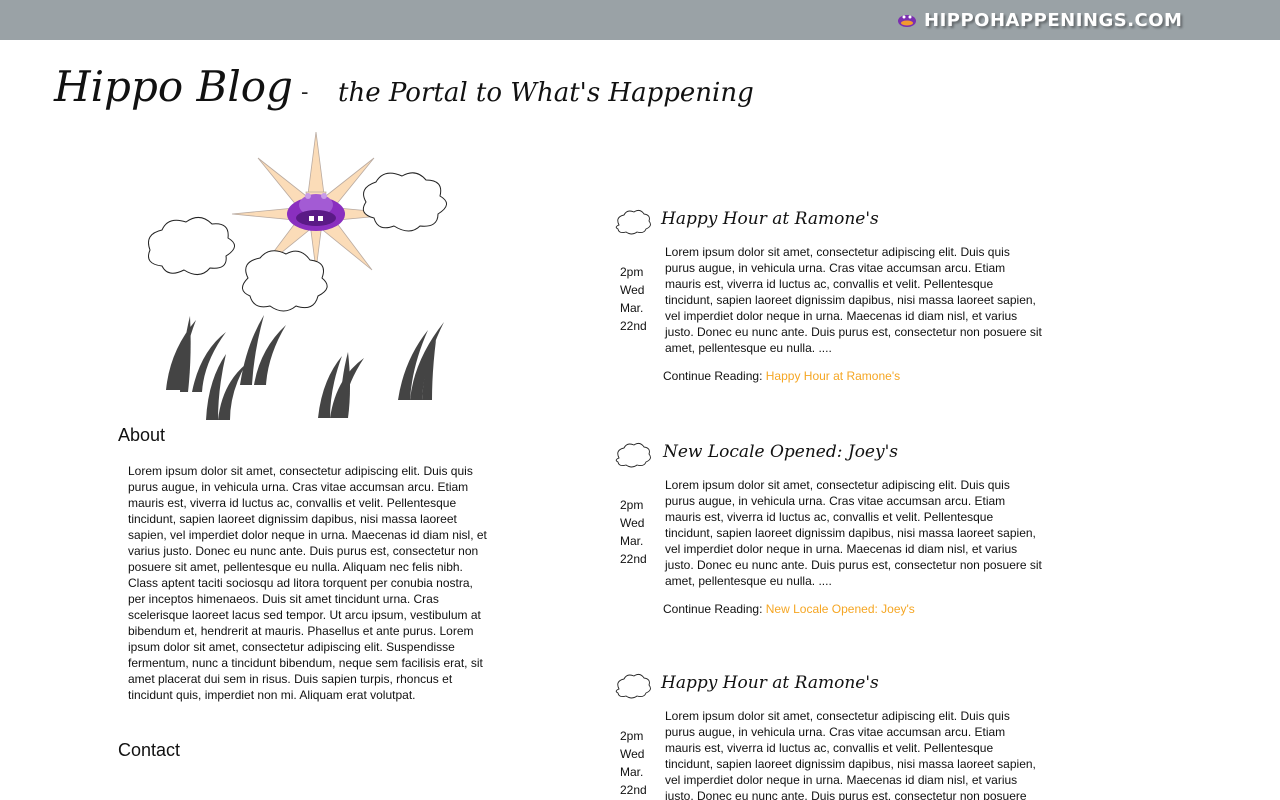  Describe the element at coordinates (297, 275) in the screenshot. I see `header-illustration` at that location.